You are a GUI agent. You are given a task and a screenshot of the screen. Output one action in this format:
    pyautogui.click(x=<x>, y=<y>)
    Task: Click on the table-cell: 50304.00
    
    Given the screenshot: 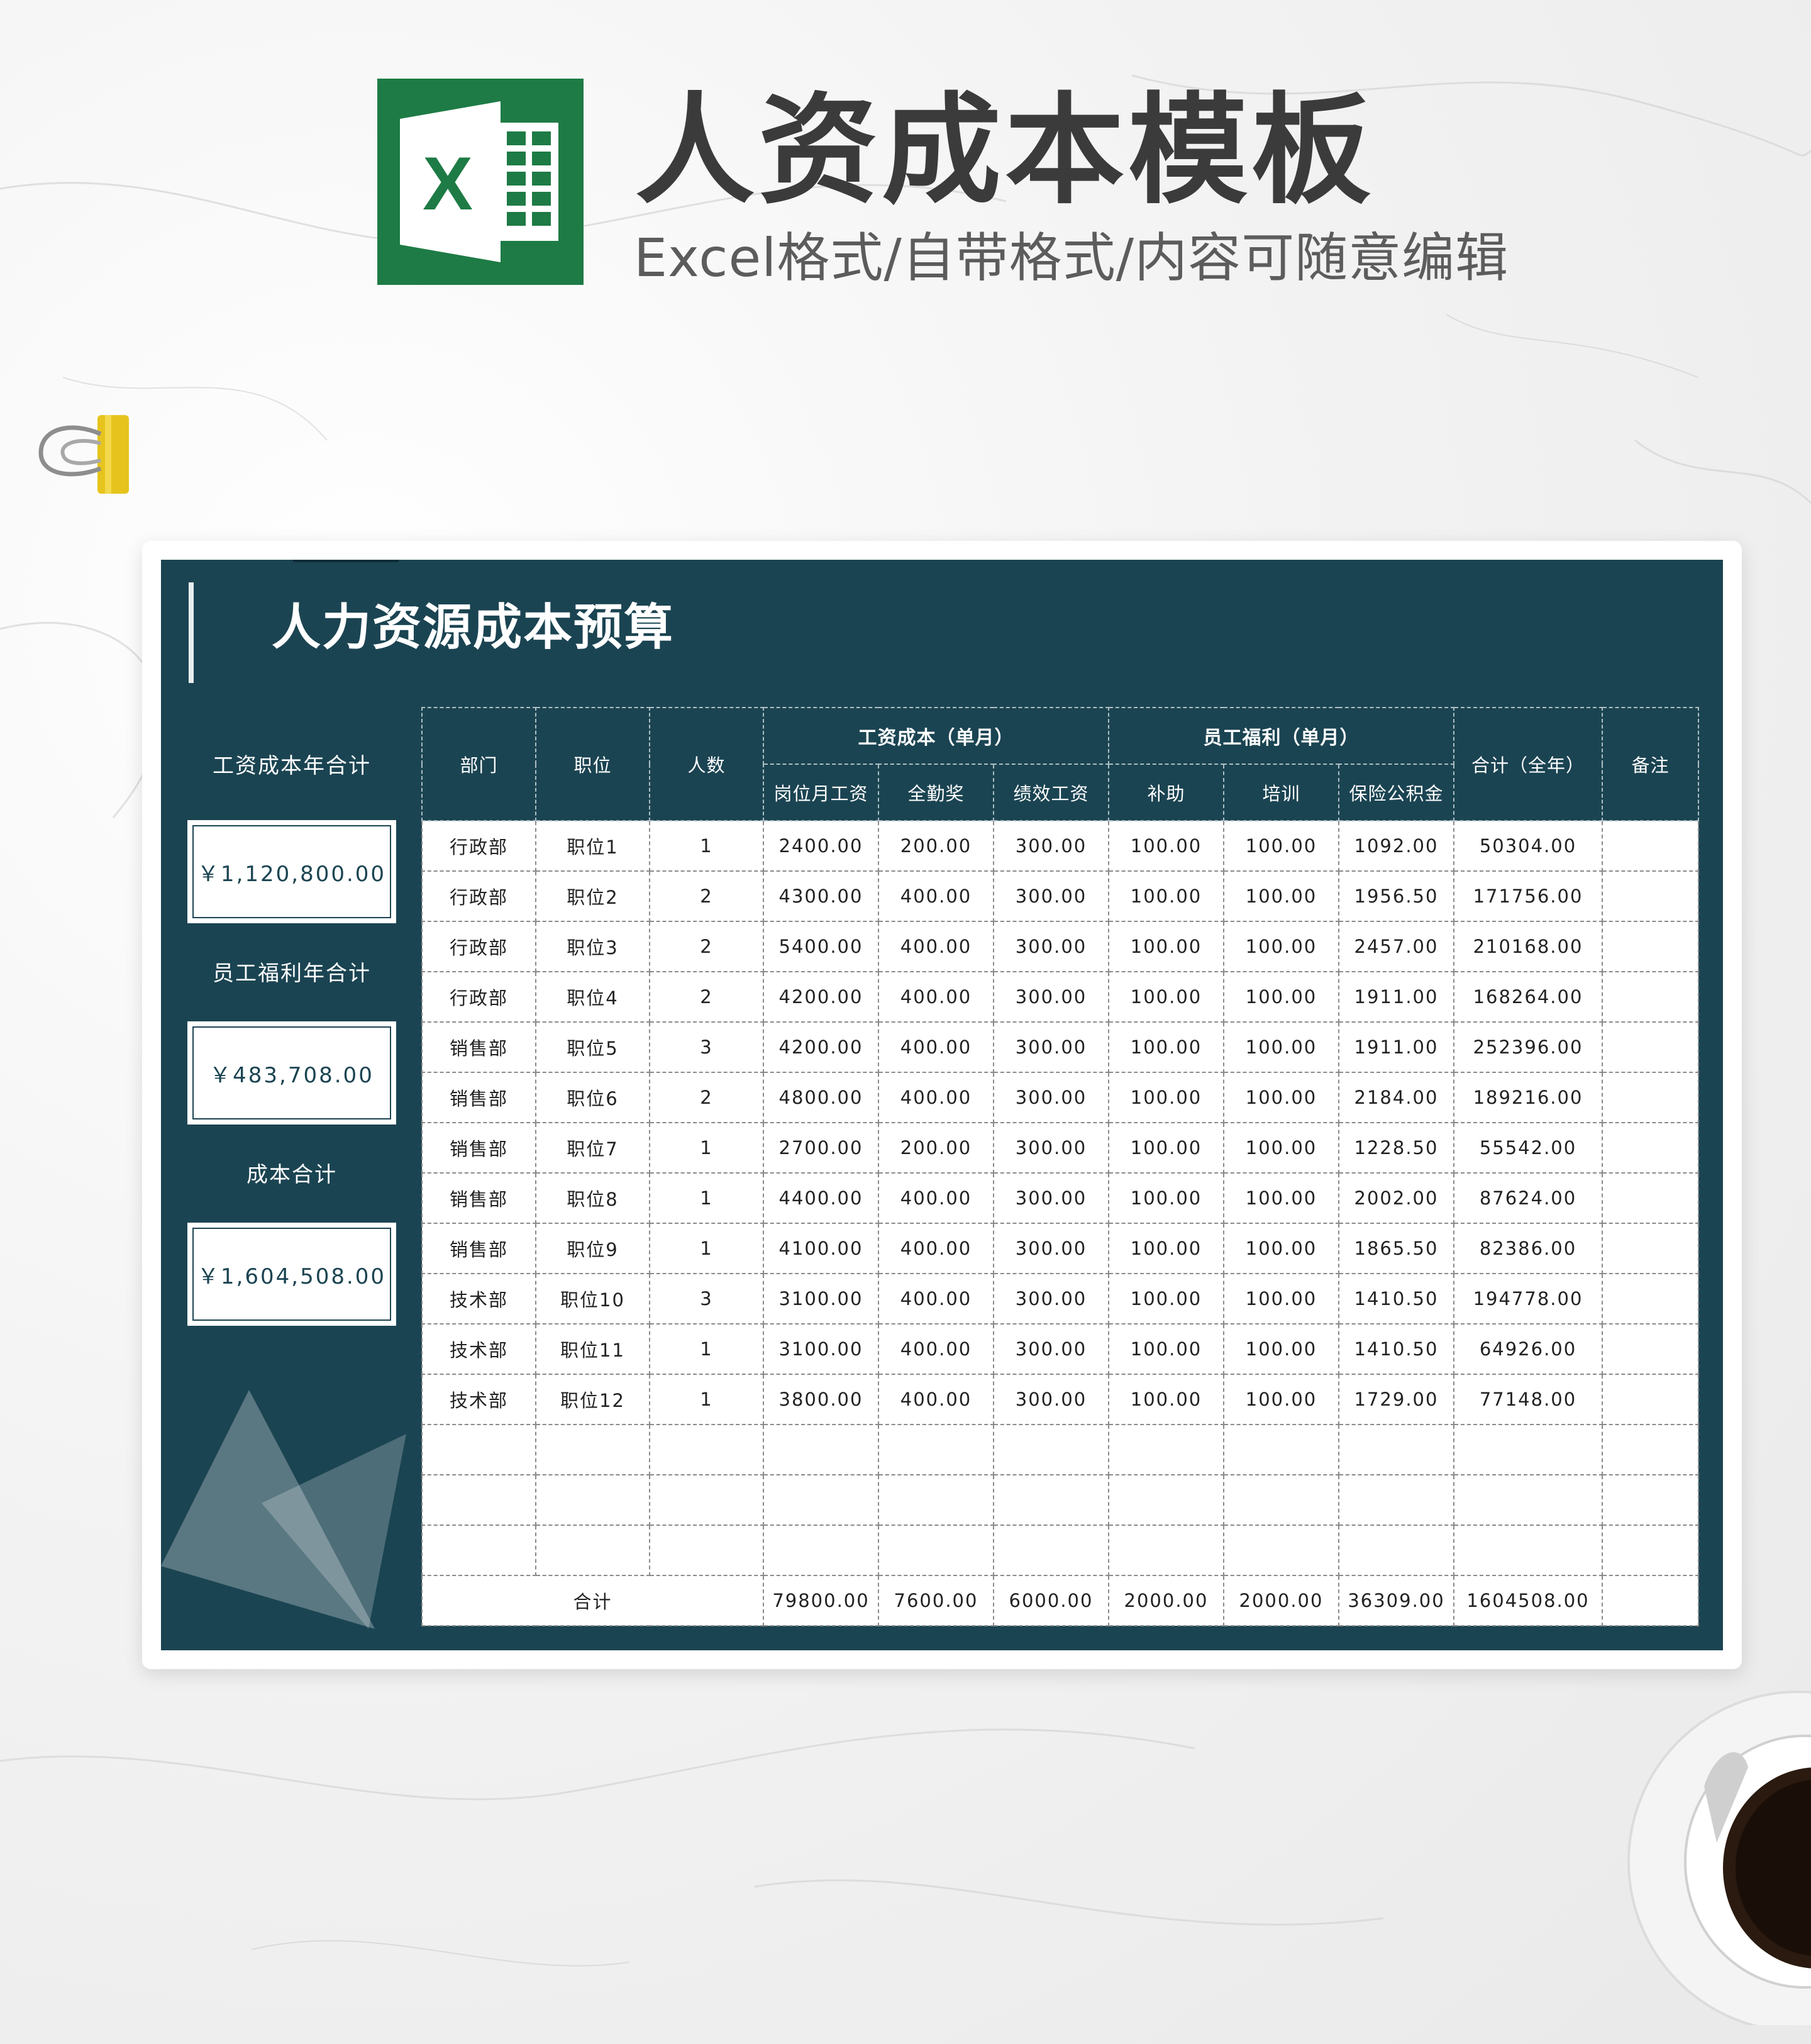 What is the action you would take?
    pyautogui.click(x=1528, y=846)
    